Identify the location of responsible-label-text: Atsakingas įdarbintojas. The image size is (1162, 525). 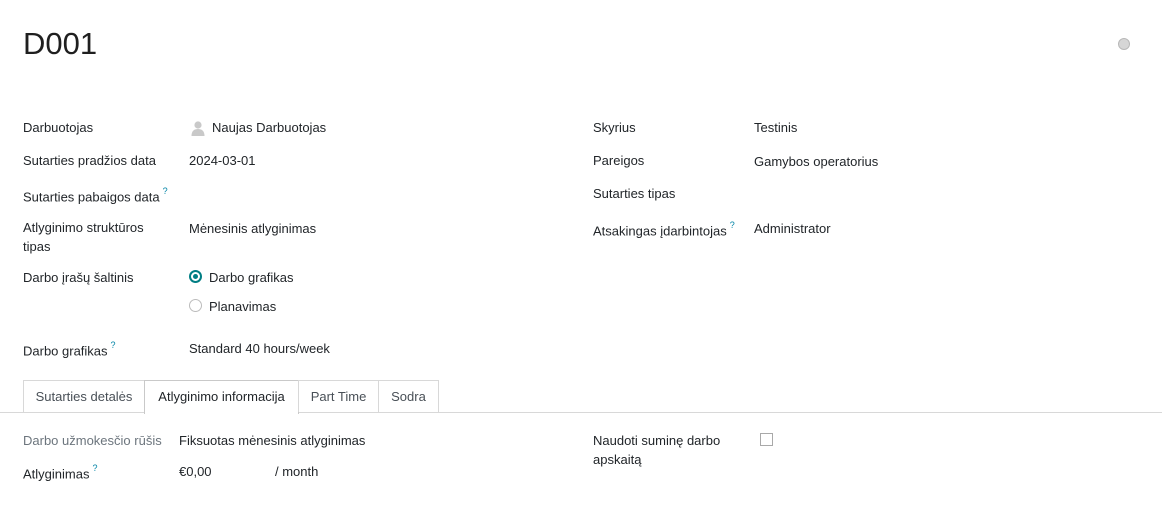
(660, 231).